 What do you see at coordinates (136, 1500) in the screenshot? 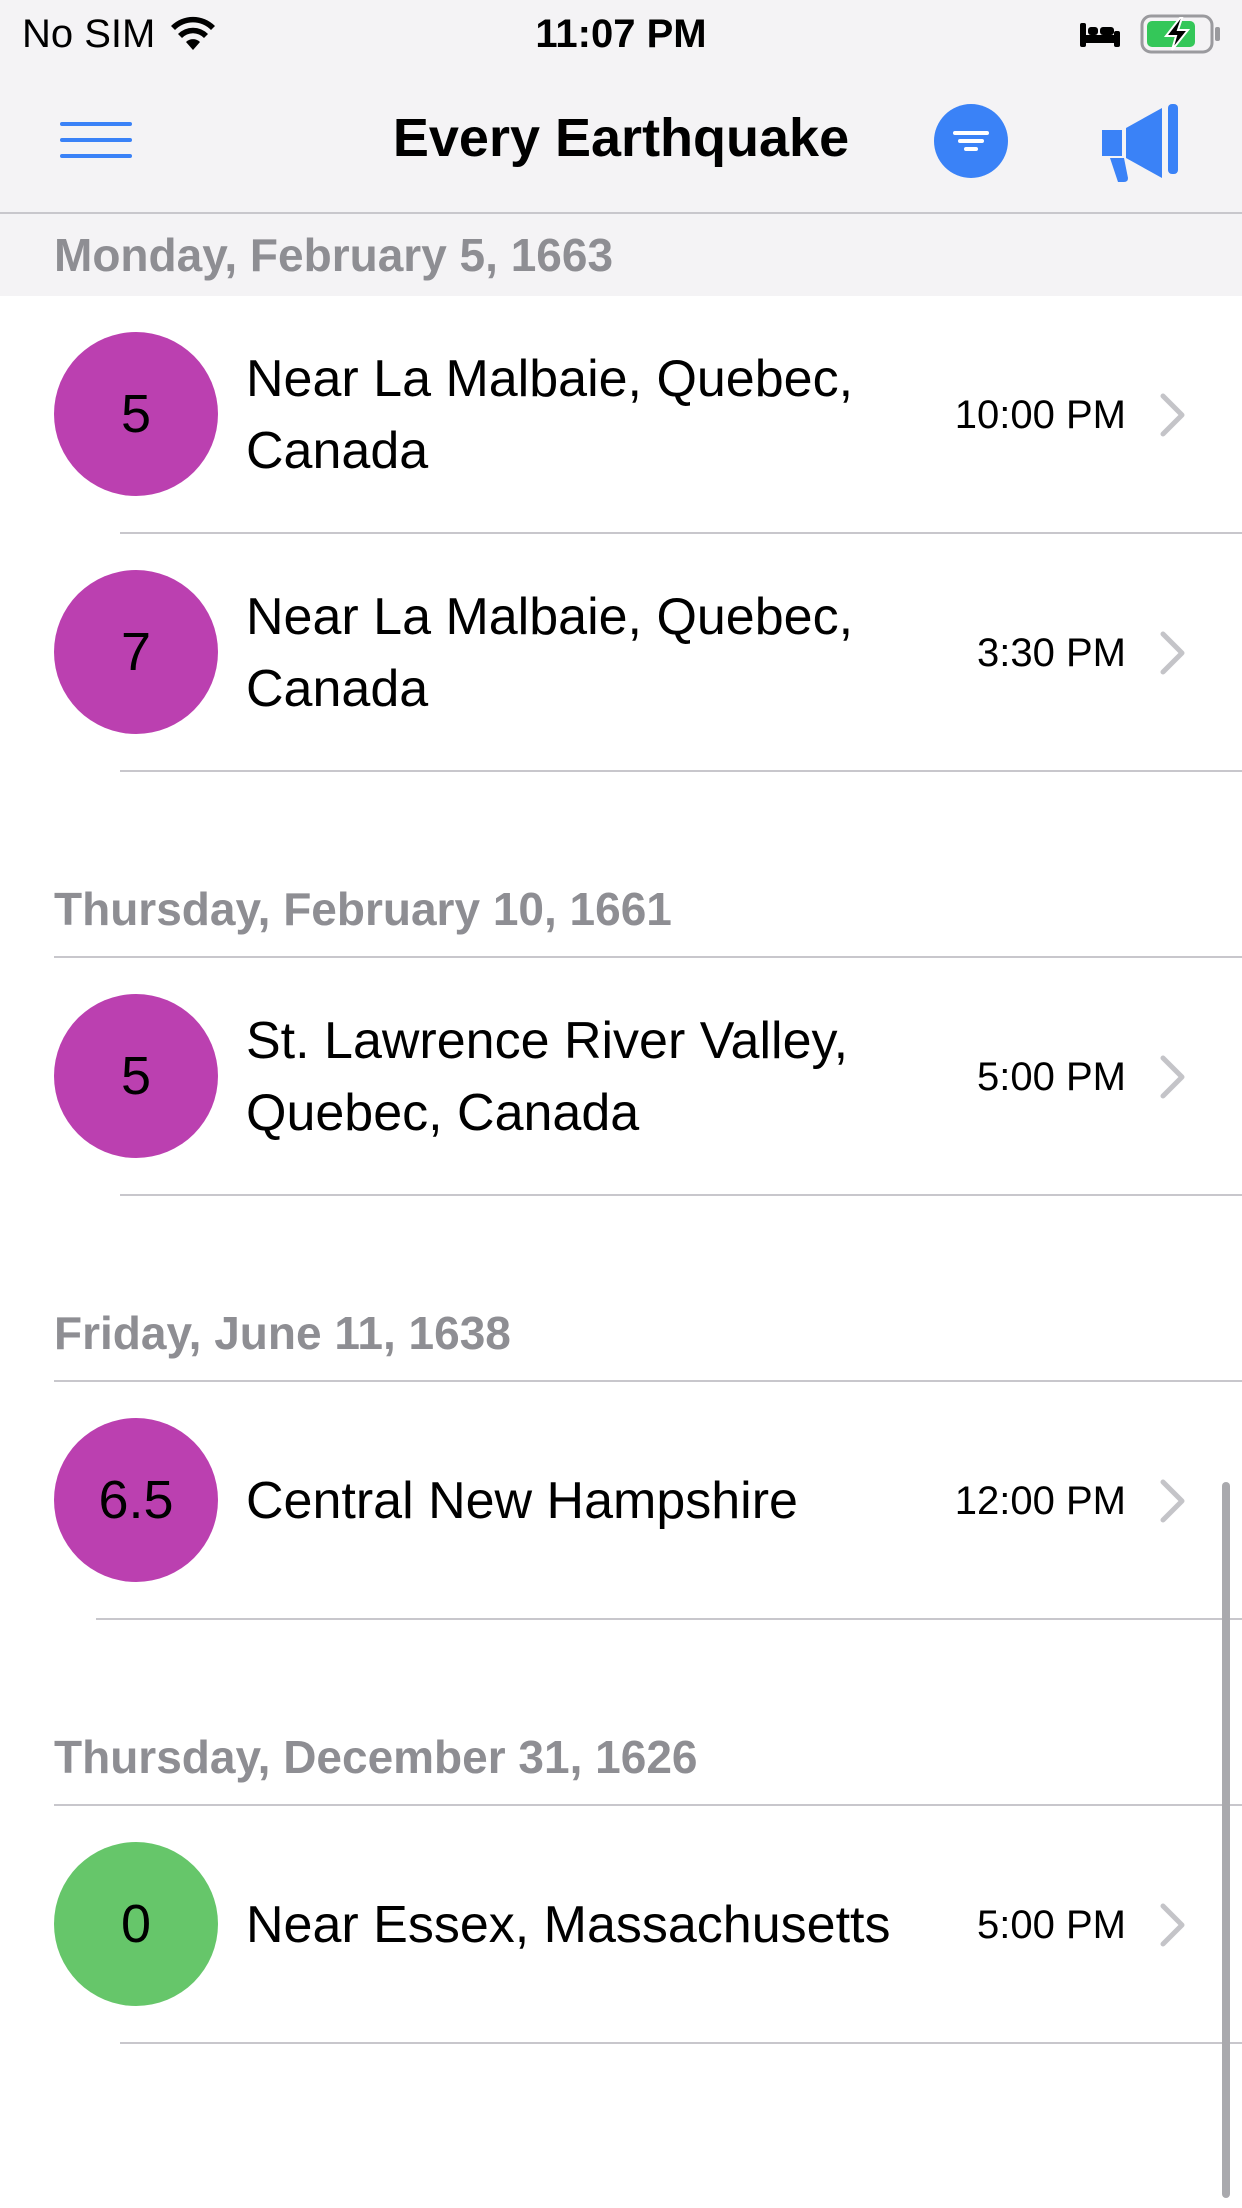
I see `magnitude-badge: 6.5` at bounding box center [136, 1500].